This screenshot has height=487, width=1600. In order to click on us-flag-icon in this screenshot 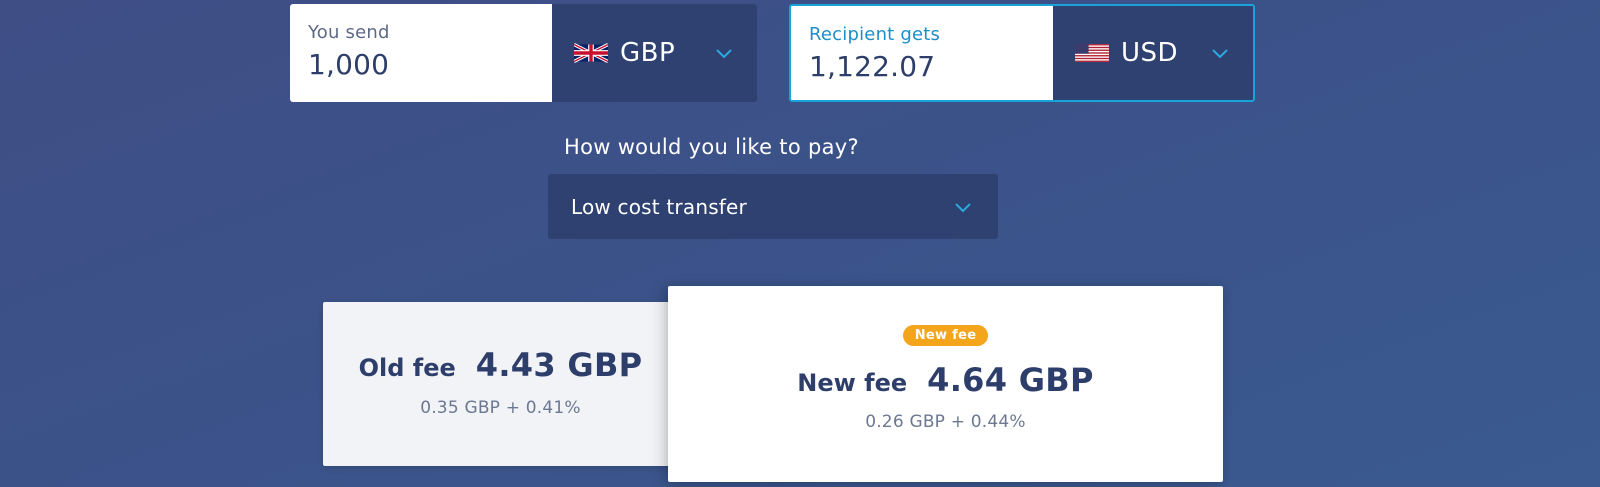, I will do `click(1092, 53)`.